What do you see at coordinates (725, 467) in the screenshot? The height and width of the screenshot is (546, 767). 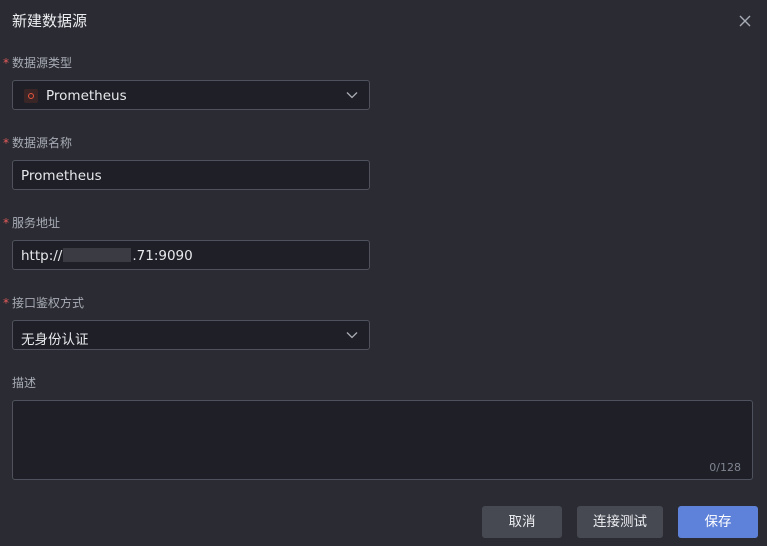 I see `description-counter: 0/128` at bounding box center [725, 467].